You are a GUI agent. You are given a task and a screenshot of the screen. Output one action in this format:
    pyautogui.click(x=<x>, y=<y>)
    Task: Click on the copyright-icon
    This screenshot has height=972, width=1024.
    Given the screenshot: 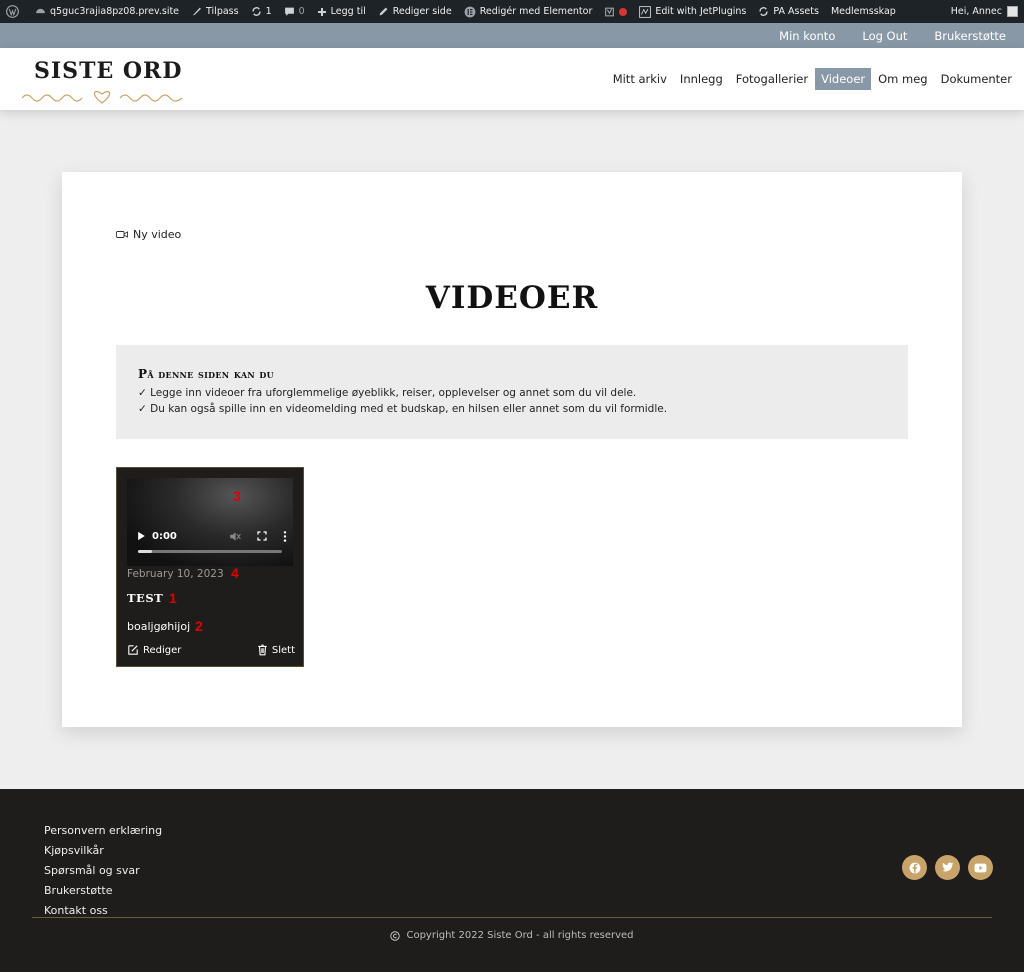 What is the action you would take?
    pyautogui.click(x=395, y=935)
    